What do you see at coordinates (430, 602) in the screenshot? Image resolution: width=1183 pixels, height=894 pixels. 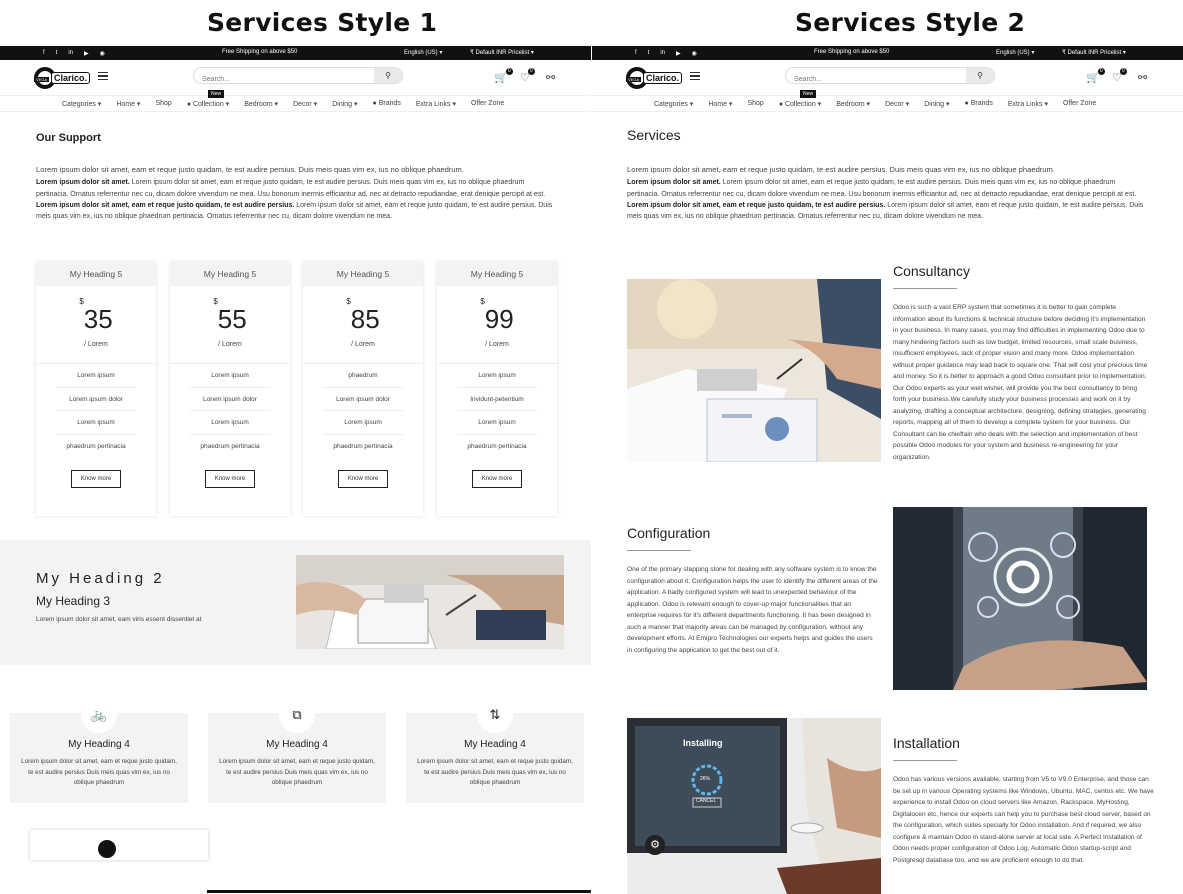 I see `banner-image` at bounding box center [430, 602].